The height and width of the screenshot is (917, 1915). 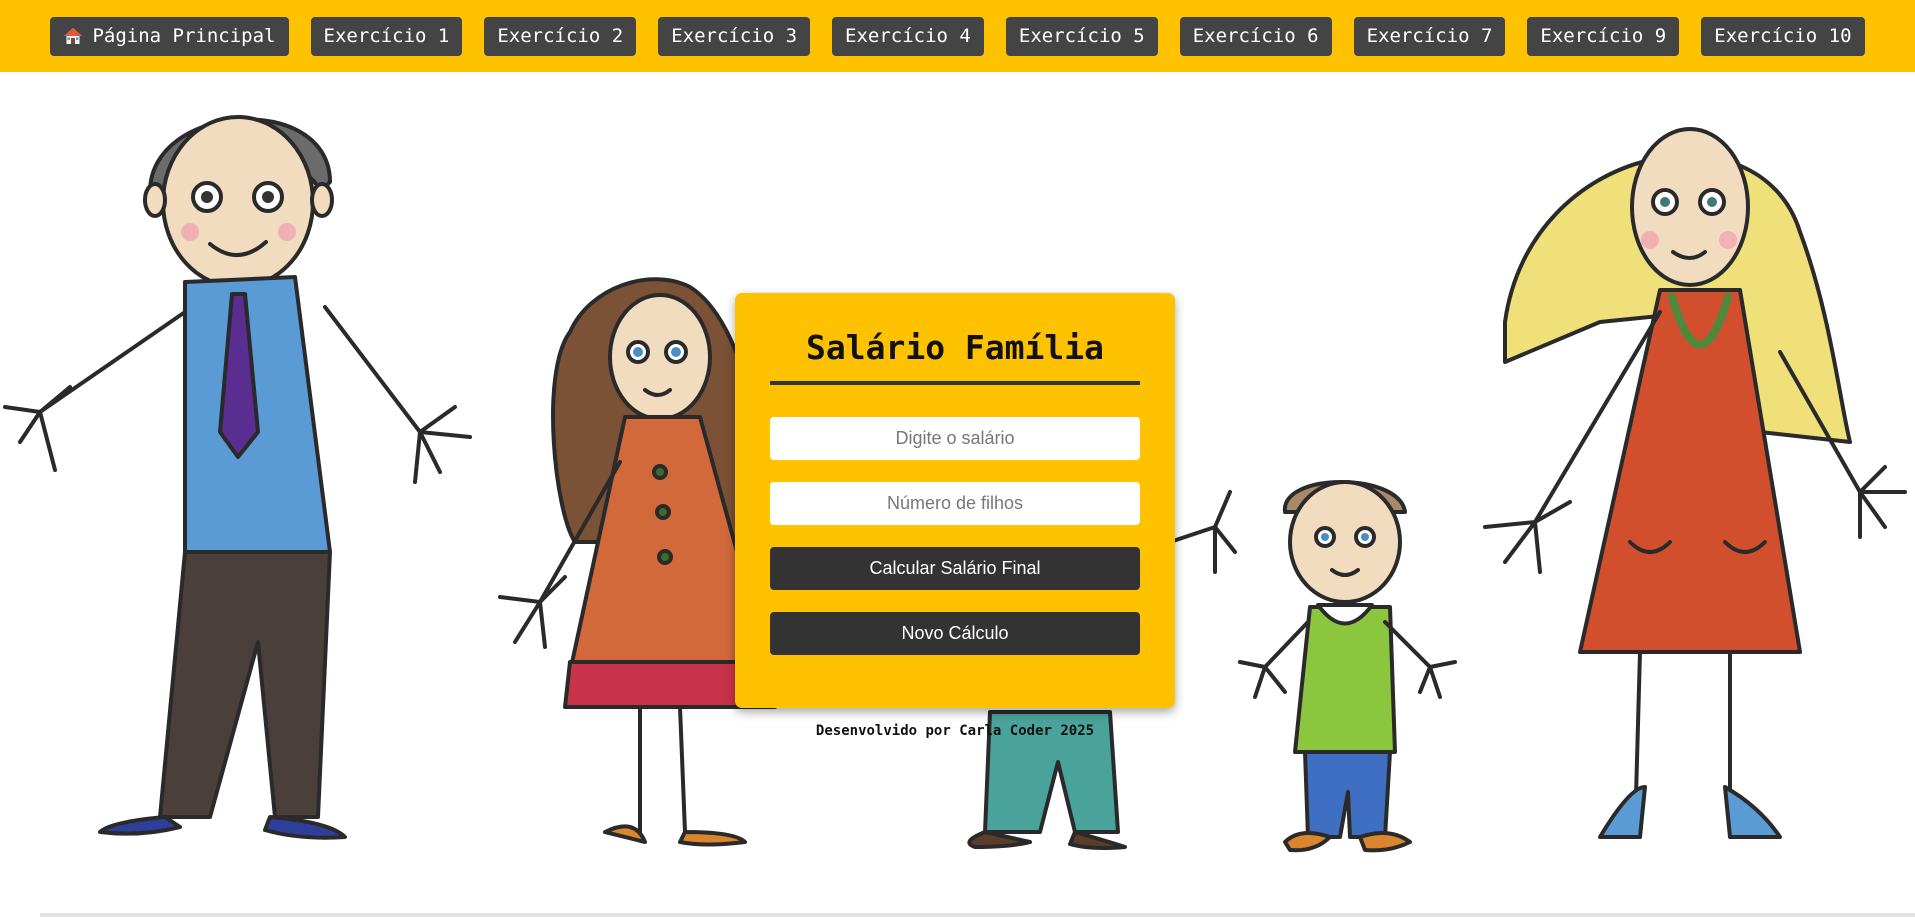 What do you see at coordinates (955, 731) in the screenshot?
I see `footer-credits: Desenvolvido por Carla Coder 2025` at bounding box center [955, 731].